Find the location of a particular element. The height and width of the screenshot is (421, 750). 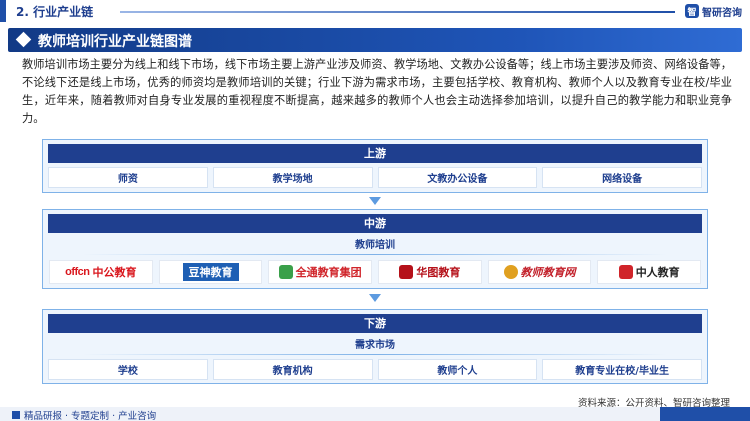

upstream-item: 网络设备 is located at coordinates (622, 177).